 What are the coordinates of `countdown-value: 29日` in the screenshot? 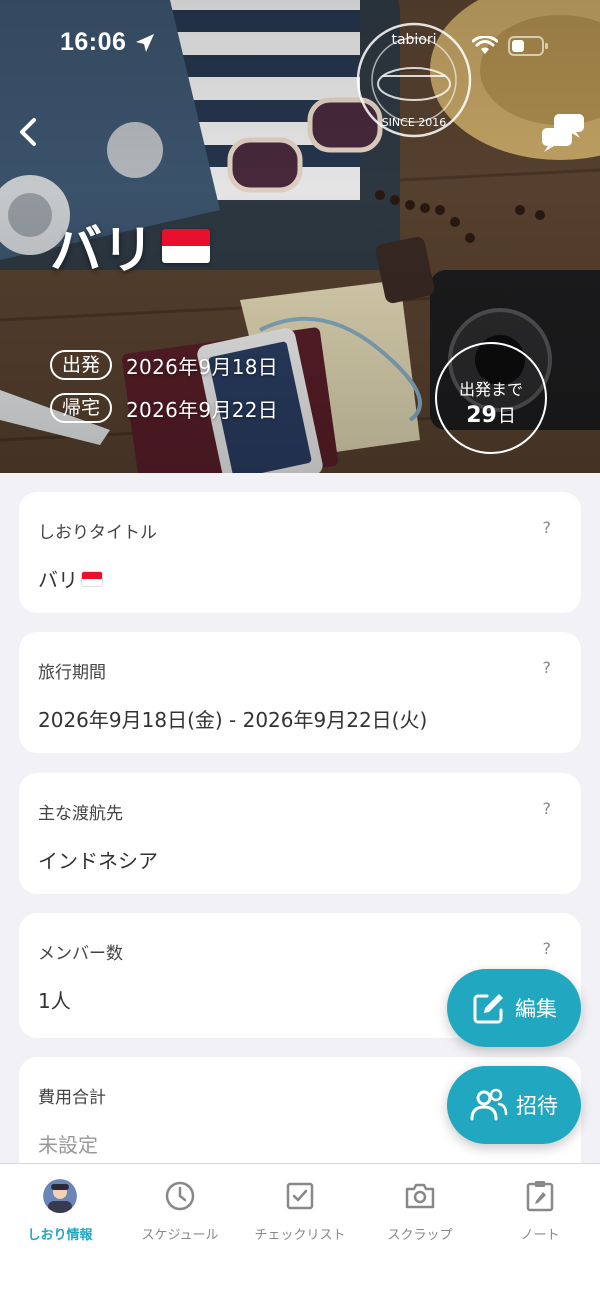 It's located at (491, 415).